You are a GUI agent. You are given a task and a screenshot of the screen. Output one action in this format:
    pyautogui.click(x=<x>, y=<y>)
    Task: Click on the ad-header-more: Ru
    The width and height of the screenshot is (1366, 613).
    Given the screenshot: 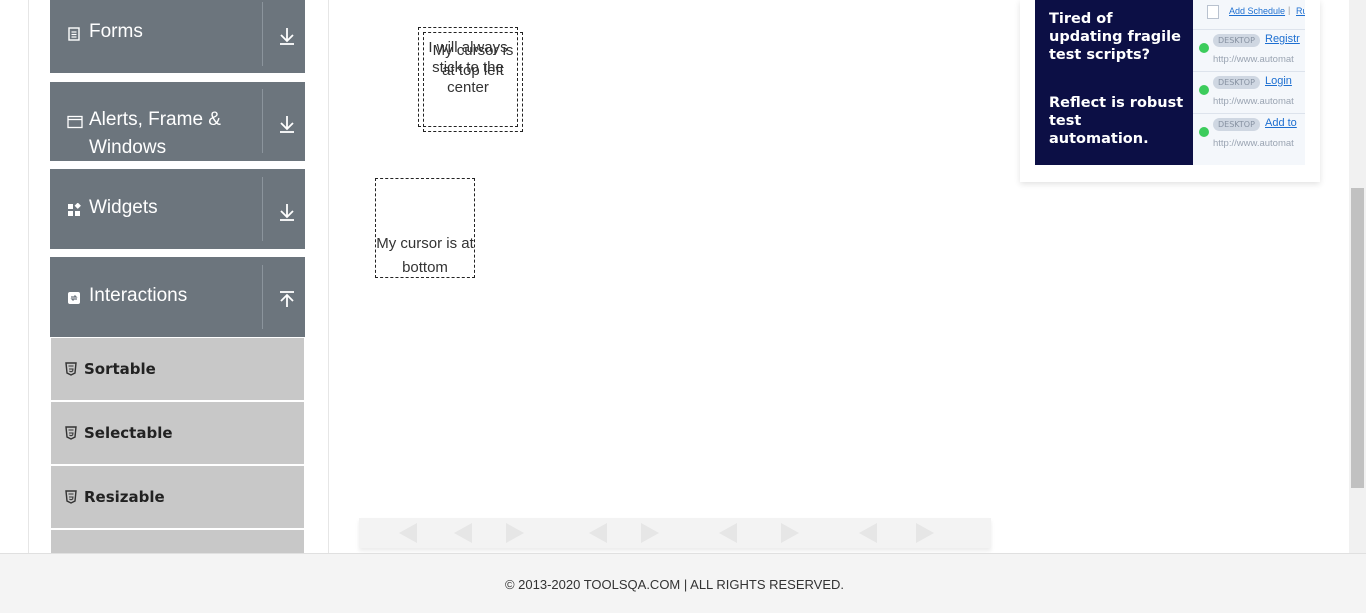 What is the action you would take?
    pyautogui.click(x=1300, y=11)
    